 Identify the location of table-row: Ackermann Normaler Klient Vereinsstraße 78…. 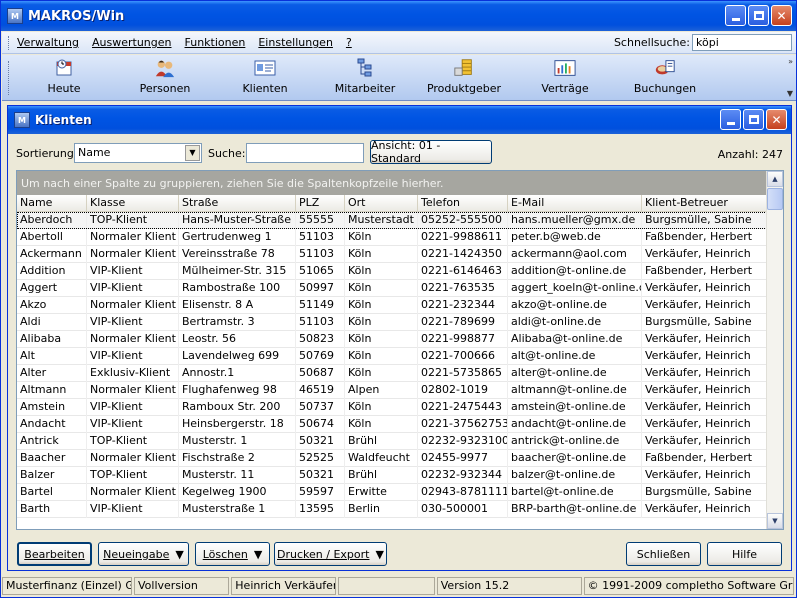
(392, 254).